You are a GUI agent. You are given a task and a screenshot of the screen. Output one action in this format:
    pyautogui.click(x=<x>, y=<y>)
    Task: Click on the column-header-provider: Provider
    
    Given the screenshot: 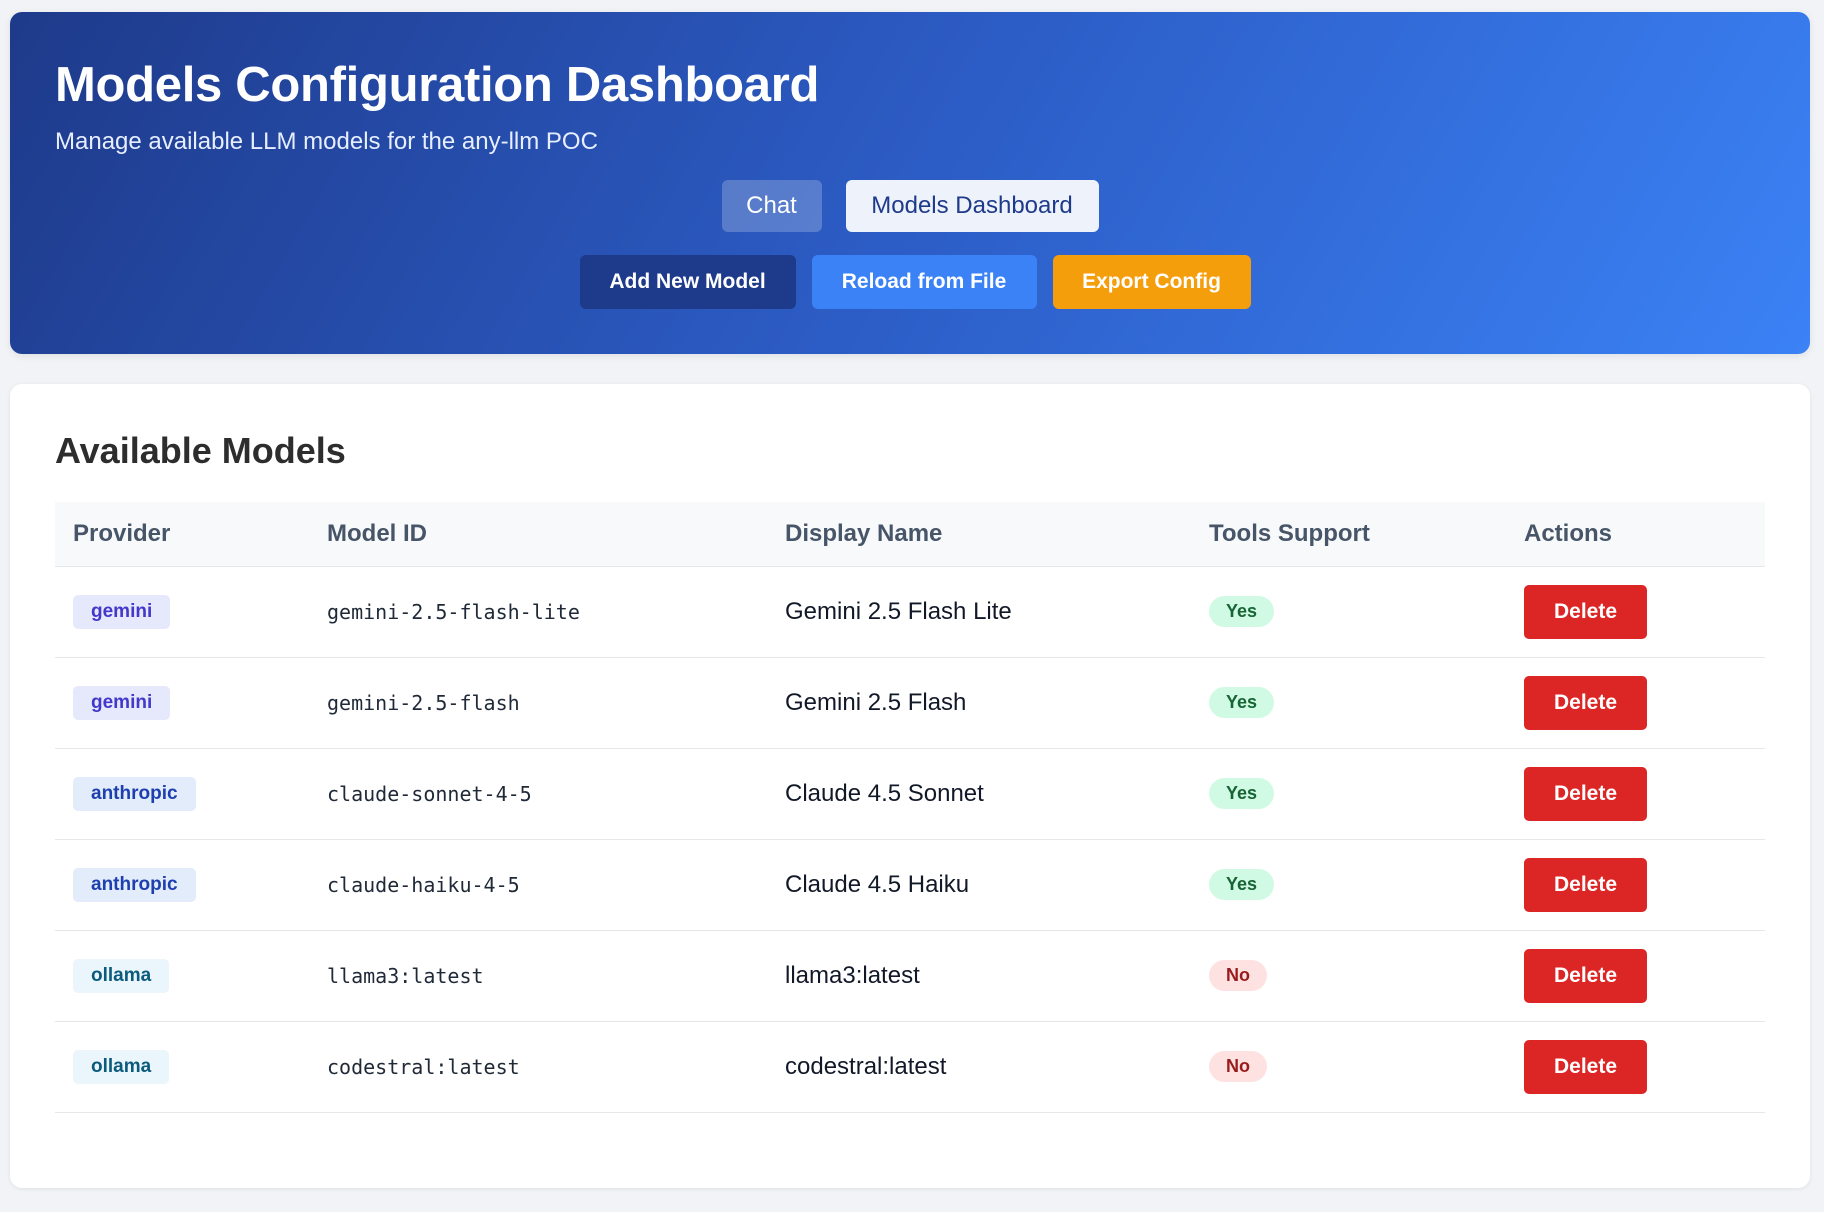 What is the action you would take?
    pyautogui.click(x=182, y=534)
    